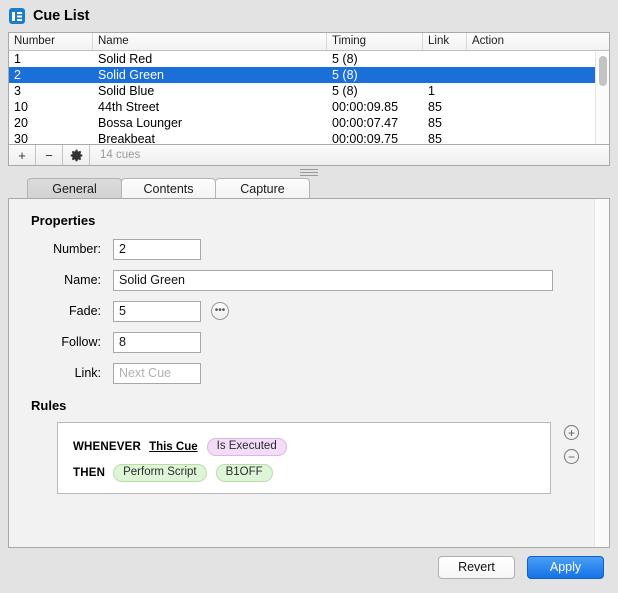  What do you see at coordinates (160, 473) in the screenshot?
I see `rule-action-token: Perform Script` at bounding box center [160, 473].